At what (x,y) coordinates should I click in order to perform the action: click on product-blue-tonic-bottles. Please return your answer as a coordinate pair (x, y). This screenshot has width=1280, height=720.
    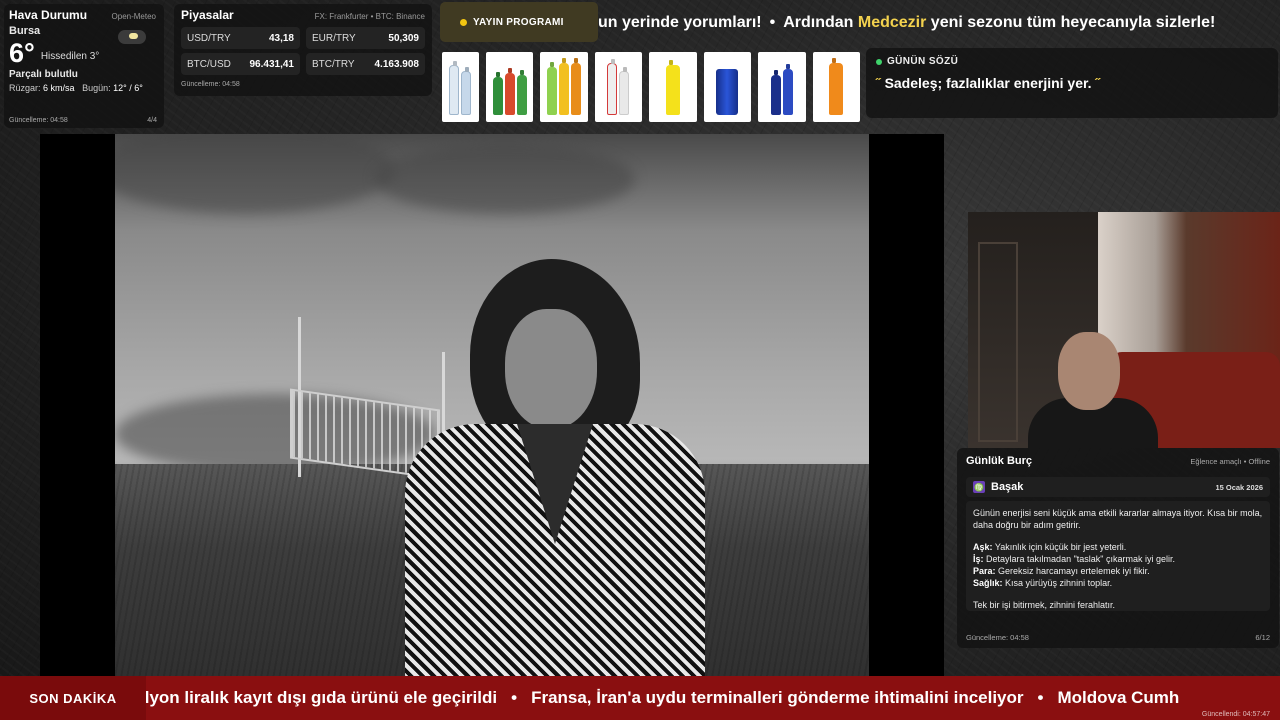
    Looking at the image, I should click on (782, 87).